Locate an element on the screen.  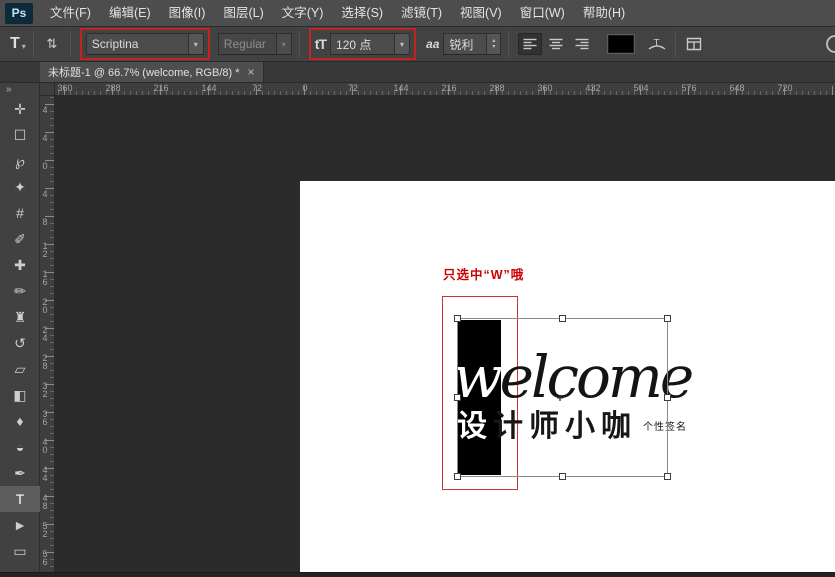
anti-alias-select: 锐利 ▴ ▾ is located at coordinates (472, 44).